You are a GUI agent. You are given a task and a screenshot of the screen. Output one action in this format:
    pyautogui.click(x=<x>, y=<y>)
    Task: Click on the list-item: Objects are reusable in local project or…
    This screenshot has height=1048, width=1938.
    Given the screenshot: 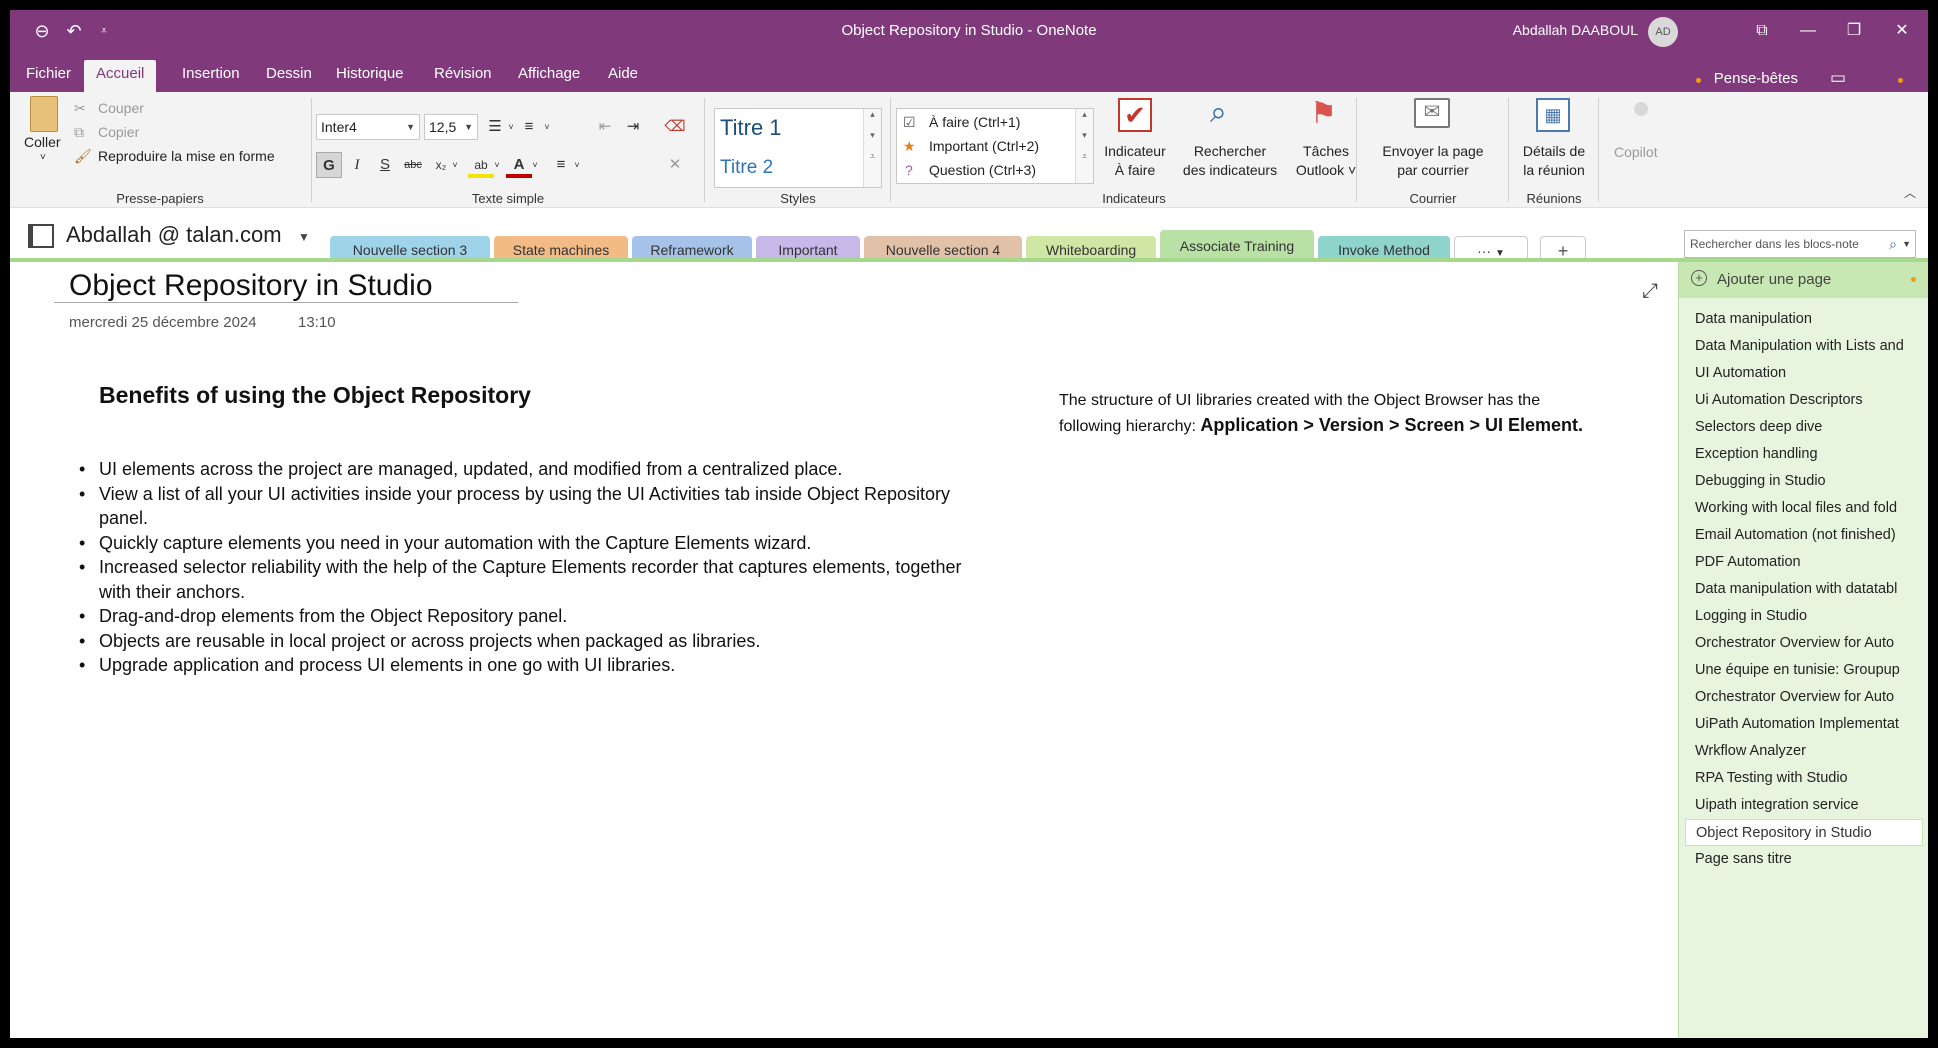 What is the action you would take?
    pyautogui.click(x=534, y=641)
    